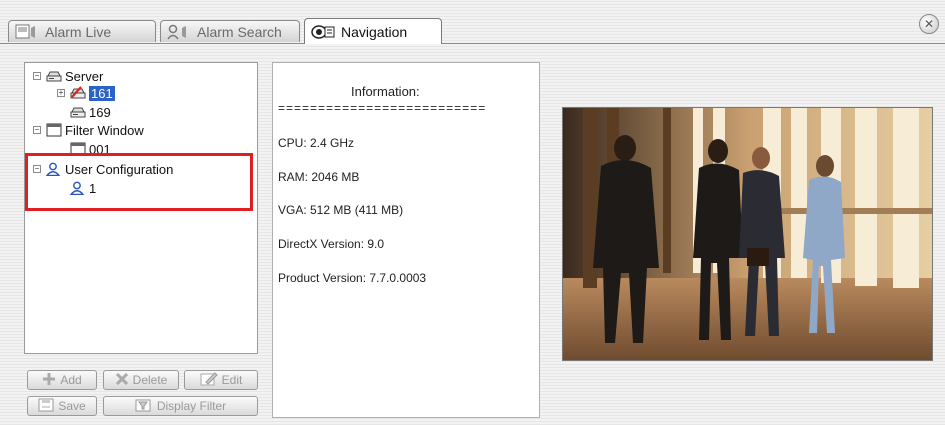  Describe the element at coordinates (104, 130) in the screenshot. I see `tree-item-label: Filter Window` at that location.